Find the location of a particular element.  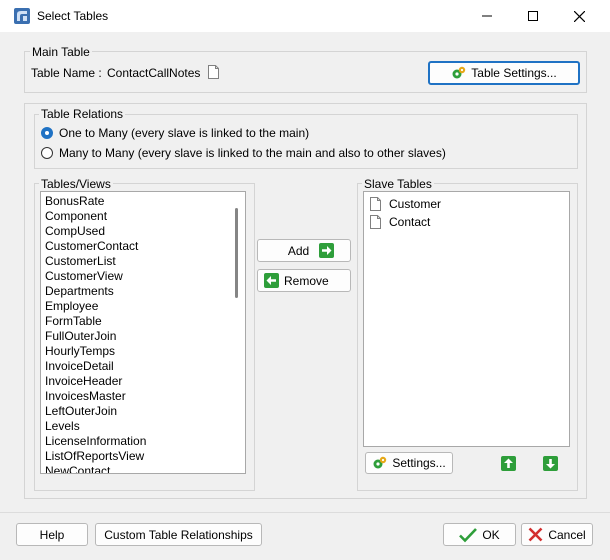

arrow-left-icon is located at coordinates (271, 280).